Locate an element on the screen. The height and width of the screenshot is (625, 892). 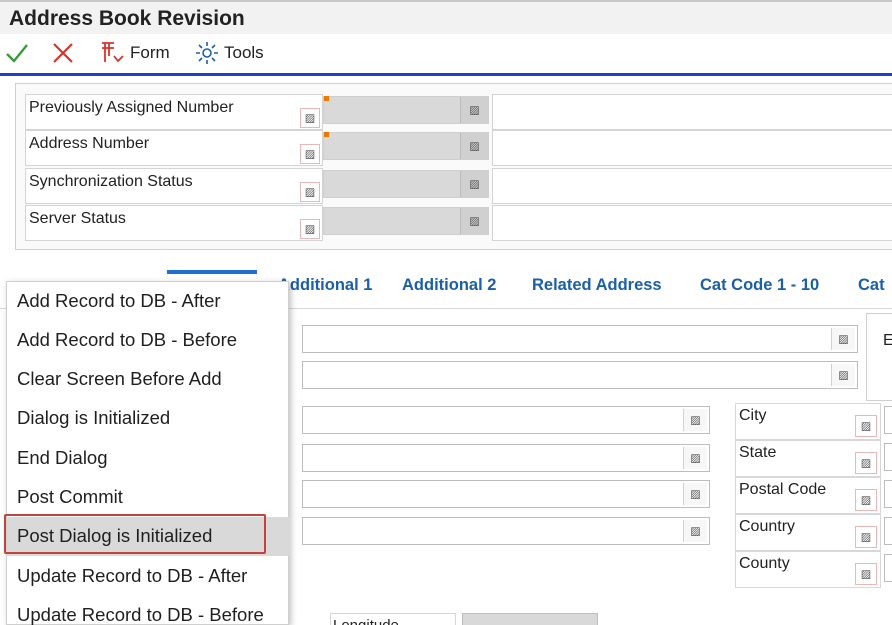
previous-number-label-text: Previously Assigned Number is located at coordinates (131, 107).